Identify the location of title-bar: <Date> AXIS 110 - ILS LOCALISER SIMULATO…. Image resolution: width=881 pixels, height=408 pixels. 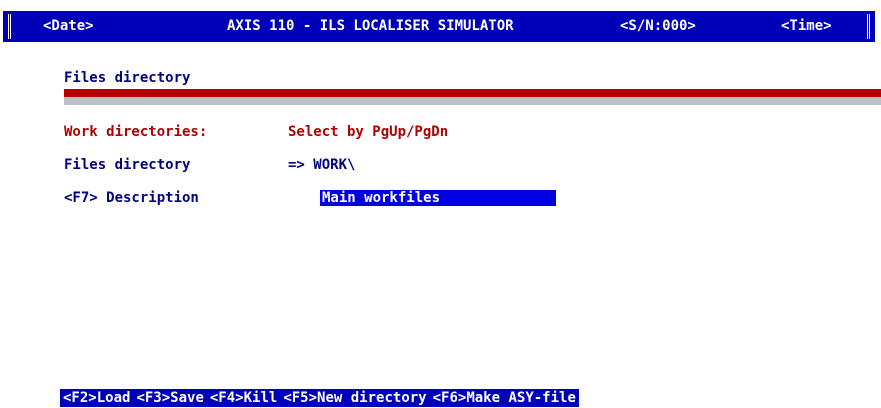
(439, 26).